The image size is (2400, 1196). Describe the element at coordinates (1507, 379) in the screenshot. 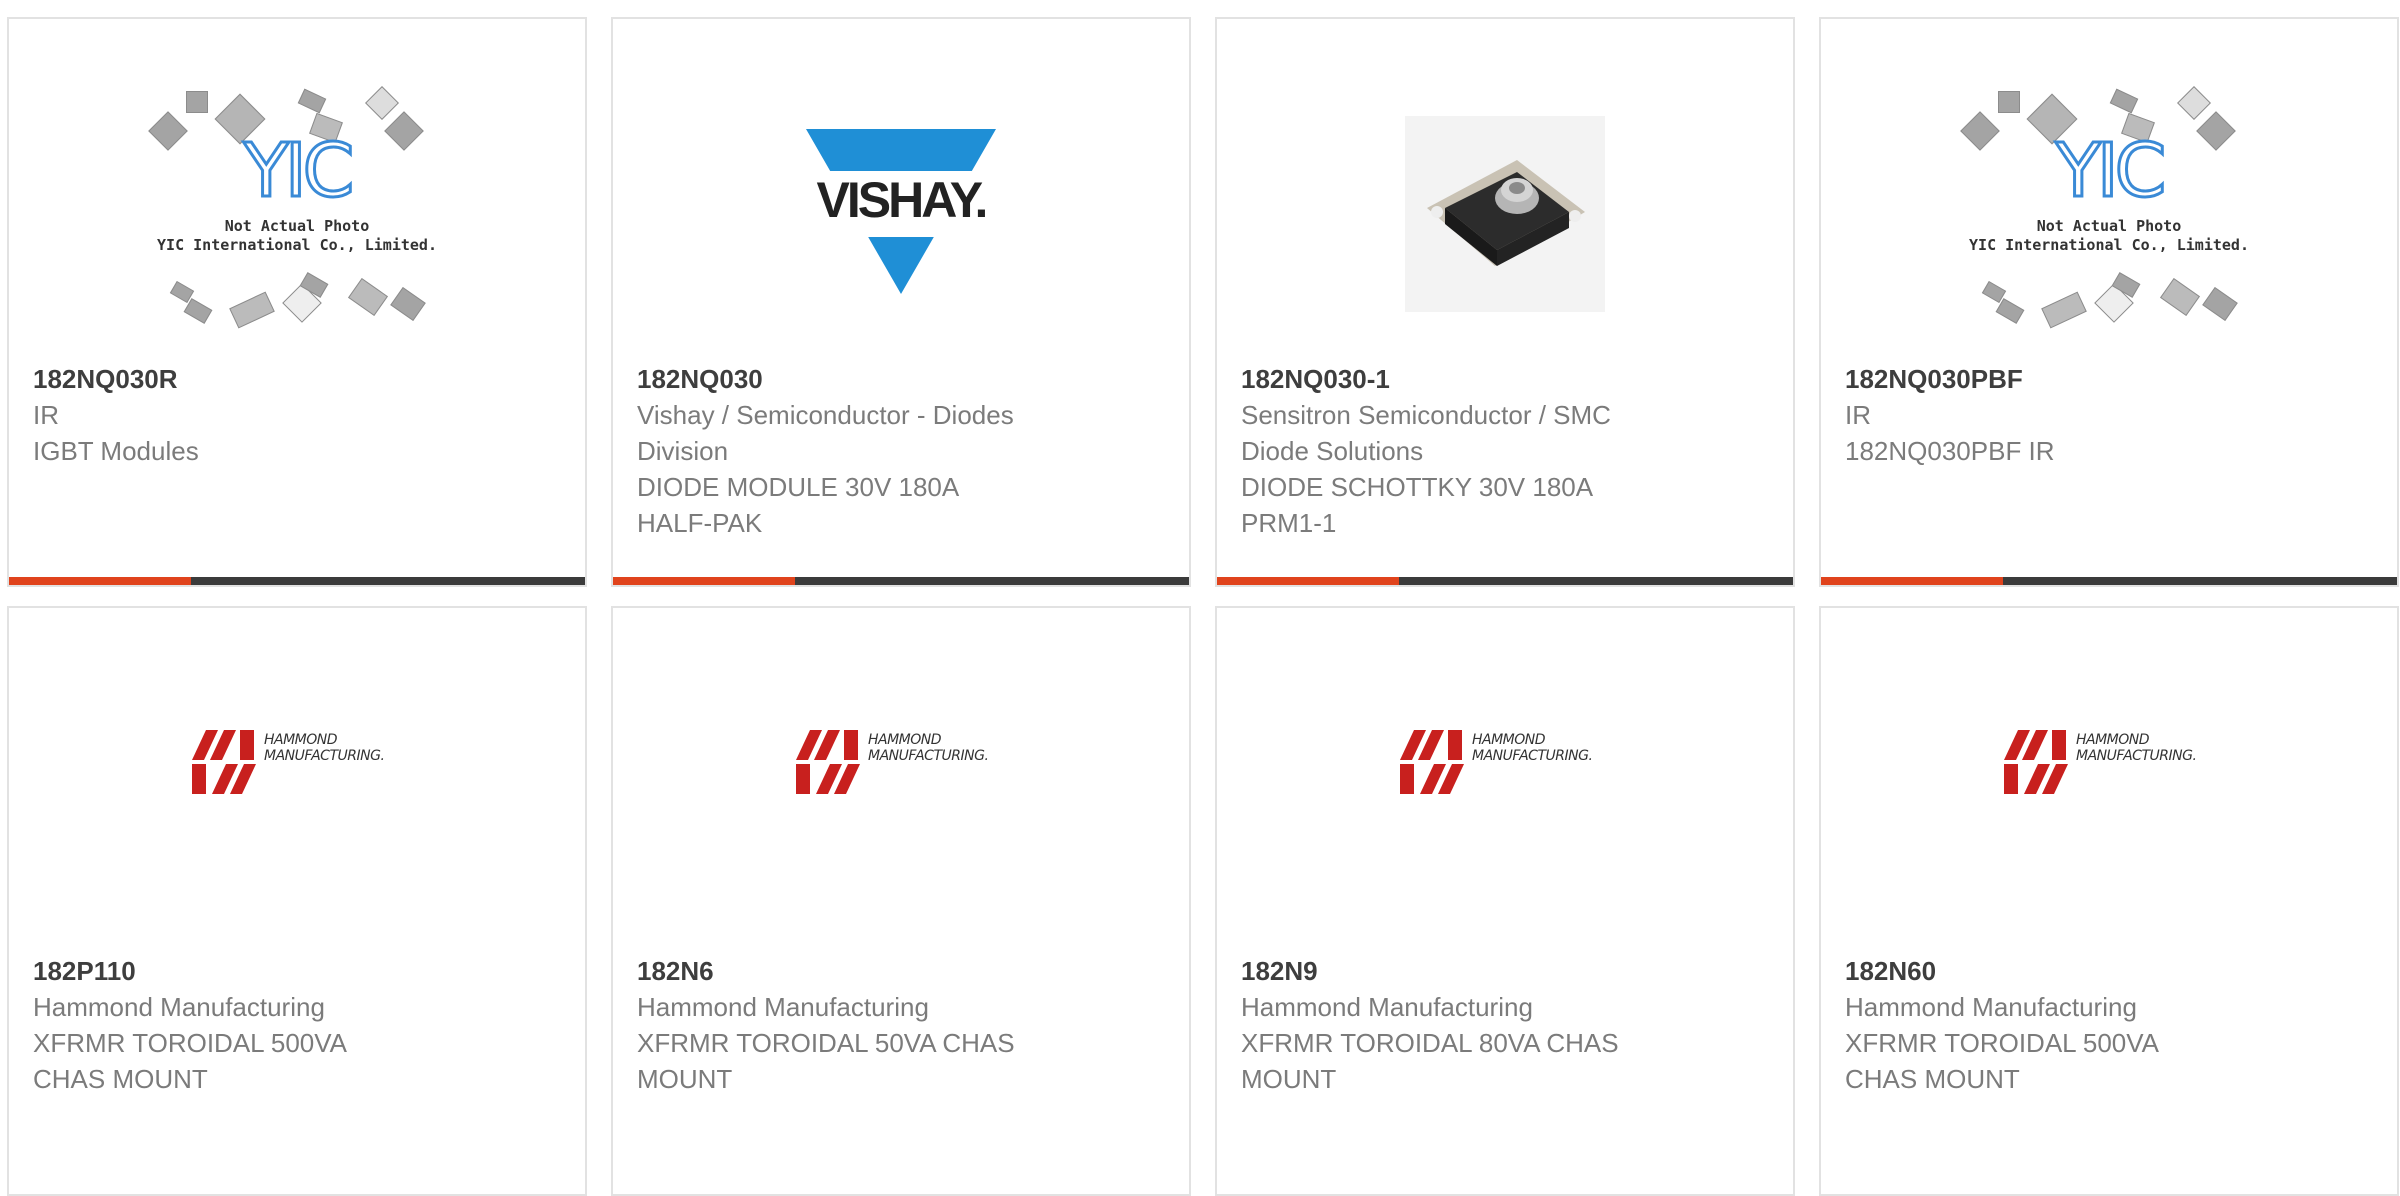

I see `part-number: 182NQ030-1` at that location.